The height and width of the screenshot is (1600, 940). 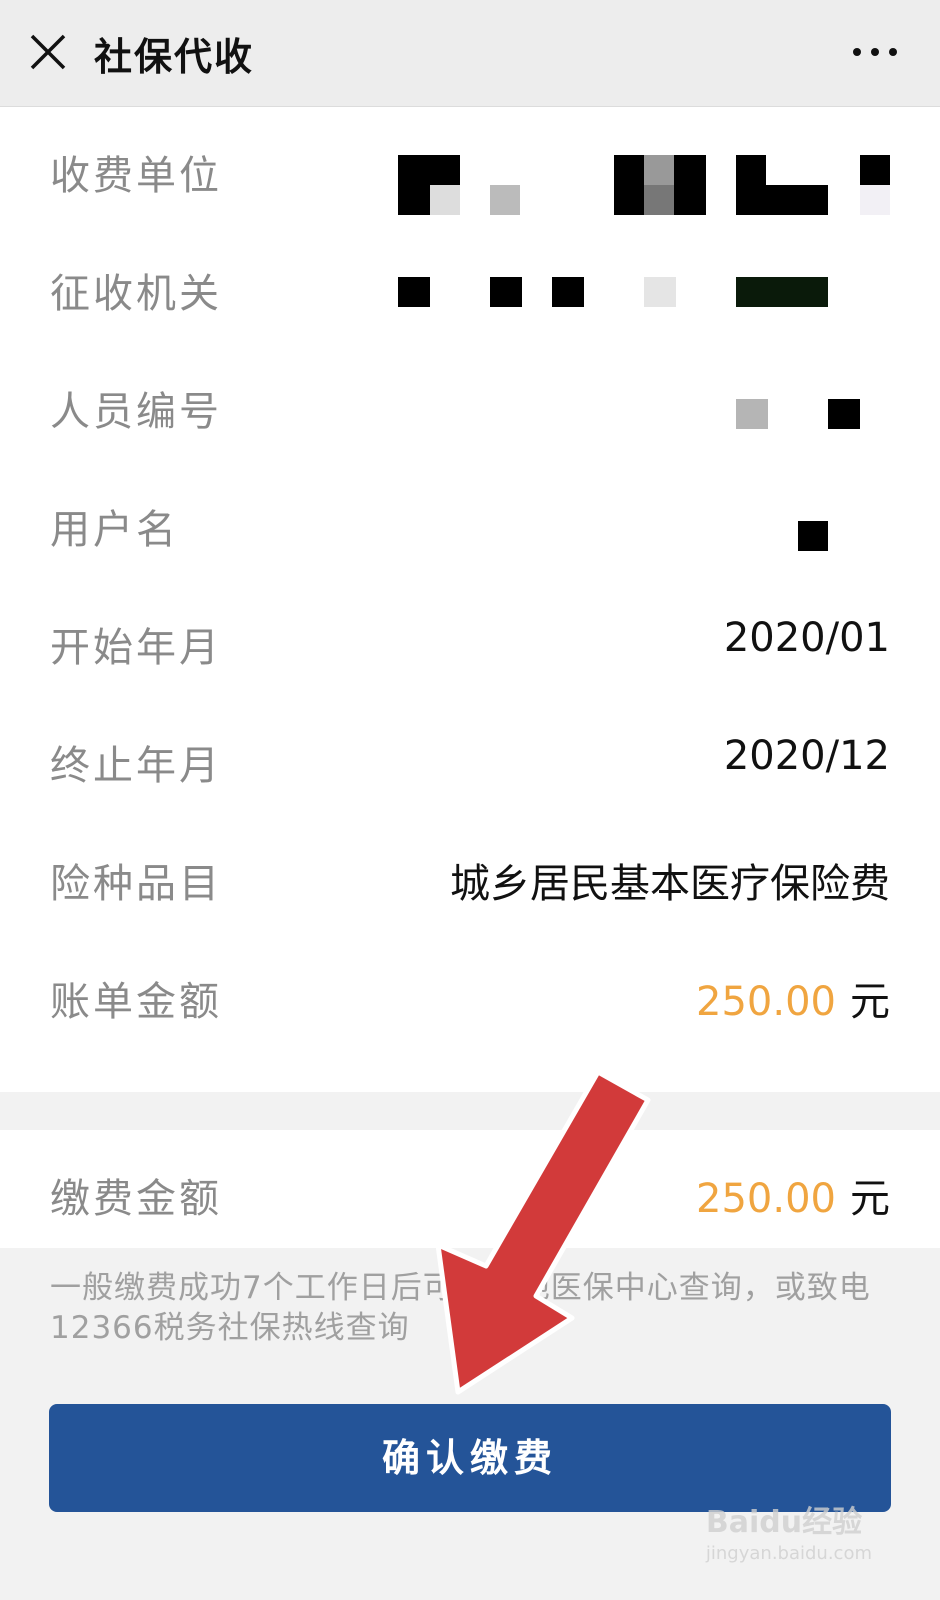 I want to click on row-label: 征收机关, so click(x=136, y=294).